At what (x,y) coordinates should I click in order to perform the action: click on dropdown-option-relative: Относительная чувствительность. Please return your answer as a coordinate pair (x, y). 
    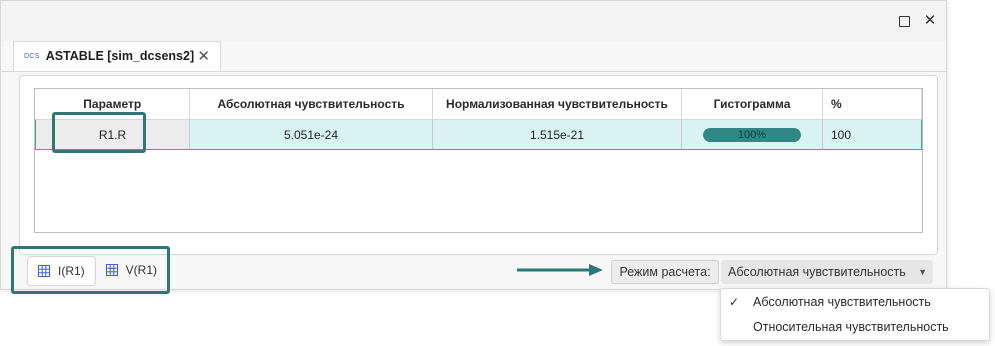
    Looking at the image, I should click on (855, 327).